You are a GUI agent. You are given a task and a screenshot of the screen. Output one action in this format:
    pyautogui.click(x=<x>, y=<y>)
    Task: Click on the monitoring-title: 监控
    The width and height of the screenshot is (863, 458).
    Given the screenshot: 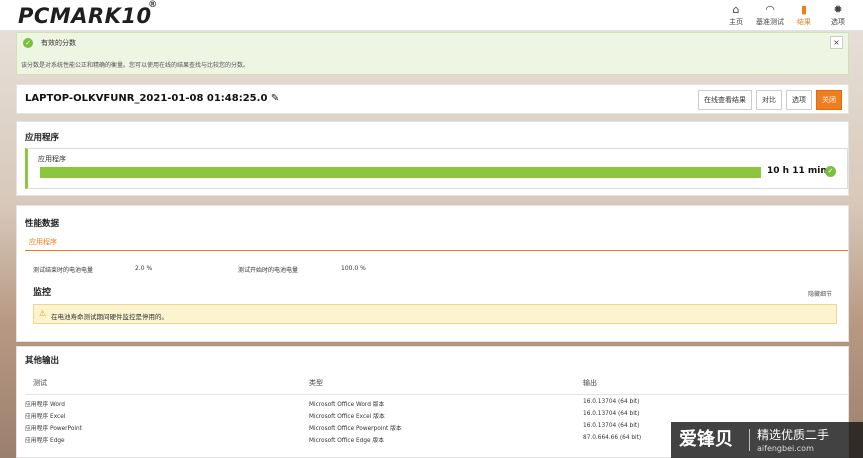 What is the action you would take?
    pyautogui.click(x=42, y=293)
    